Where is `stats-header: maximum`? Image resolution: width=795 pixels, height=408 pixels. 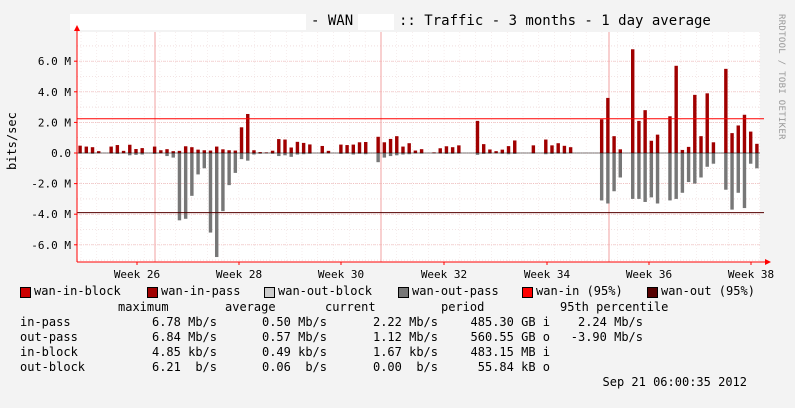 stats-header: maximum is located at coordinates (143, 307).